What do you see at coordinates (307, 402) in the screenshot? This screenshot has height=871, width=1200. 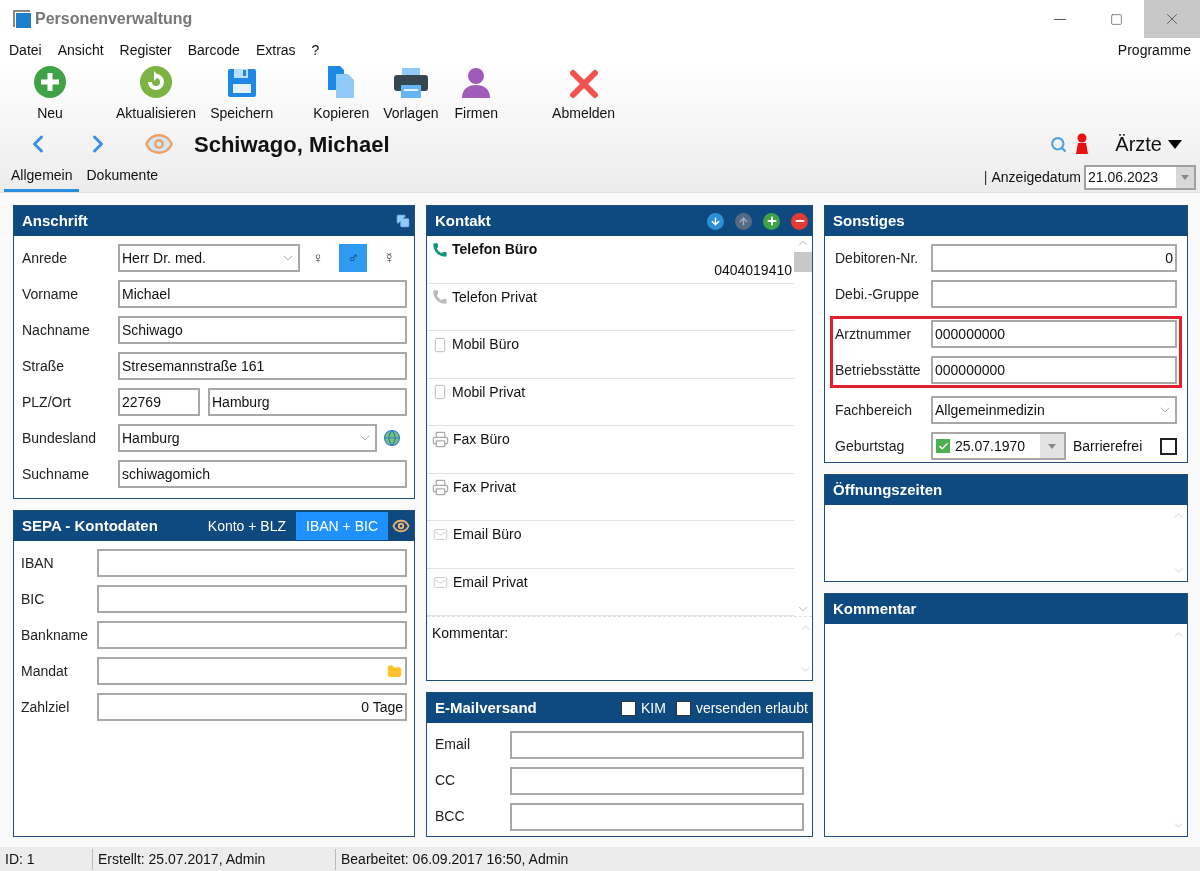 I see `input-field: Hamburg` at bounding box center [307, 402].